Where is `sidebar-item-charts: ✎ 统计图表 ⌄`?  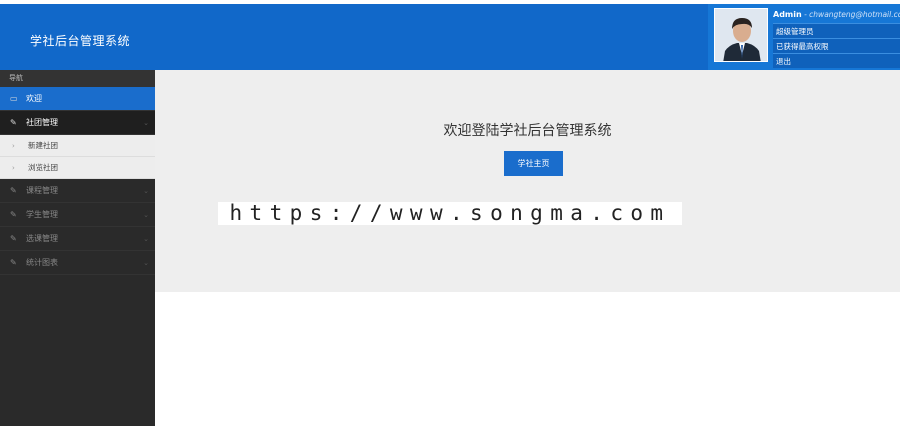 sidebar-item-charts: ✎ 统计图表 ⌄ is located at coordinates (77, 263).